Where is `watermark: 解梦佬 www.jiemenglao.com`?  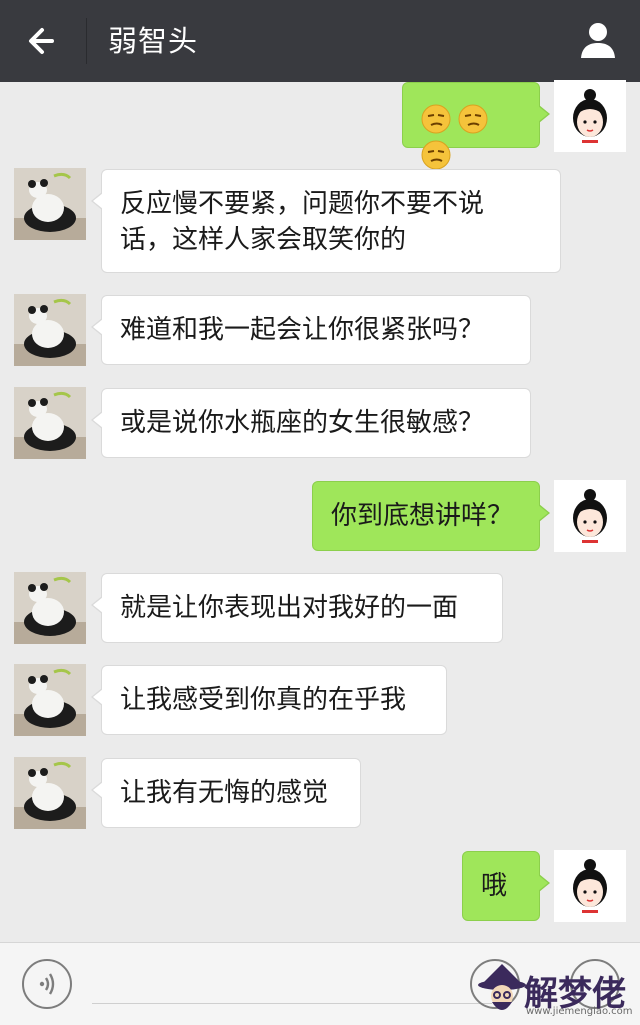
watermark: 解梦佬 www.jiemenglao.com is located at coordinates (556, 991).